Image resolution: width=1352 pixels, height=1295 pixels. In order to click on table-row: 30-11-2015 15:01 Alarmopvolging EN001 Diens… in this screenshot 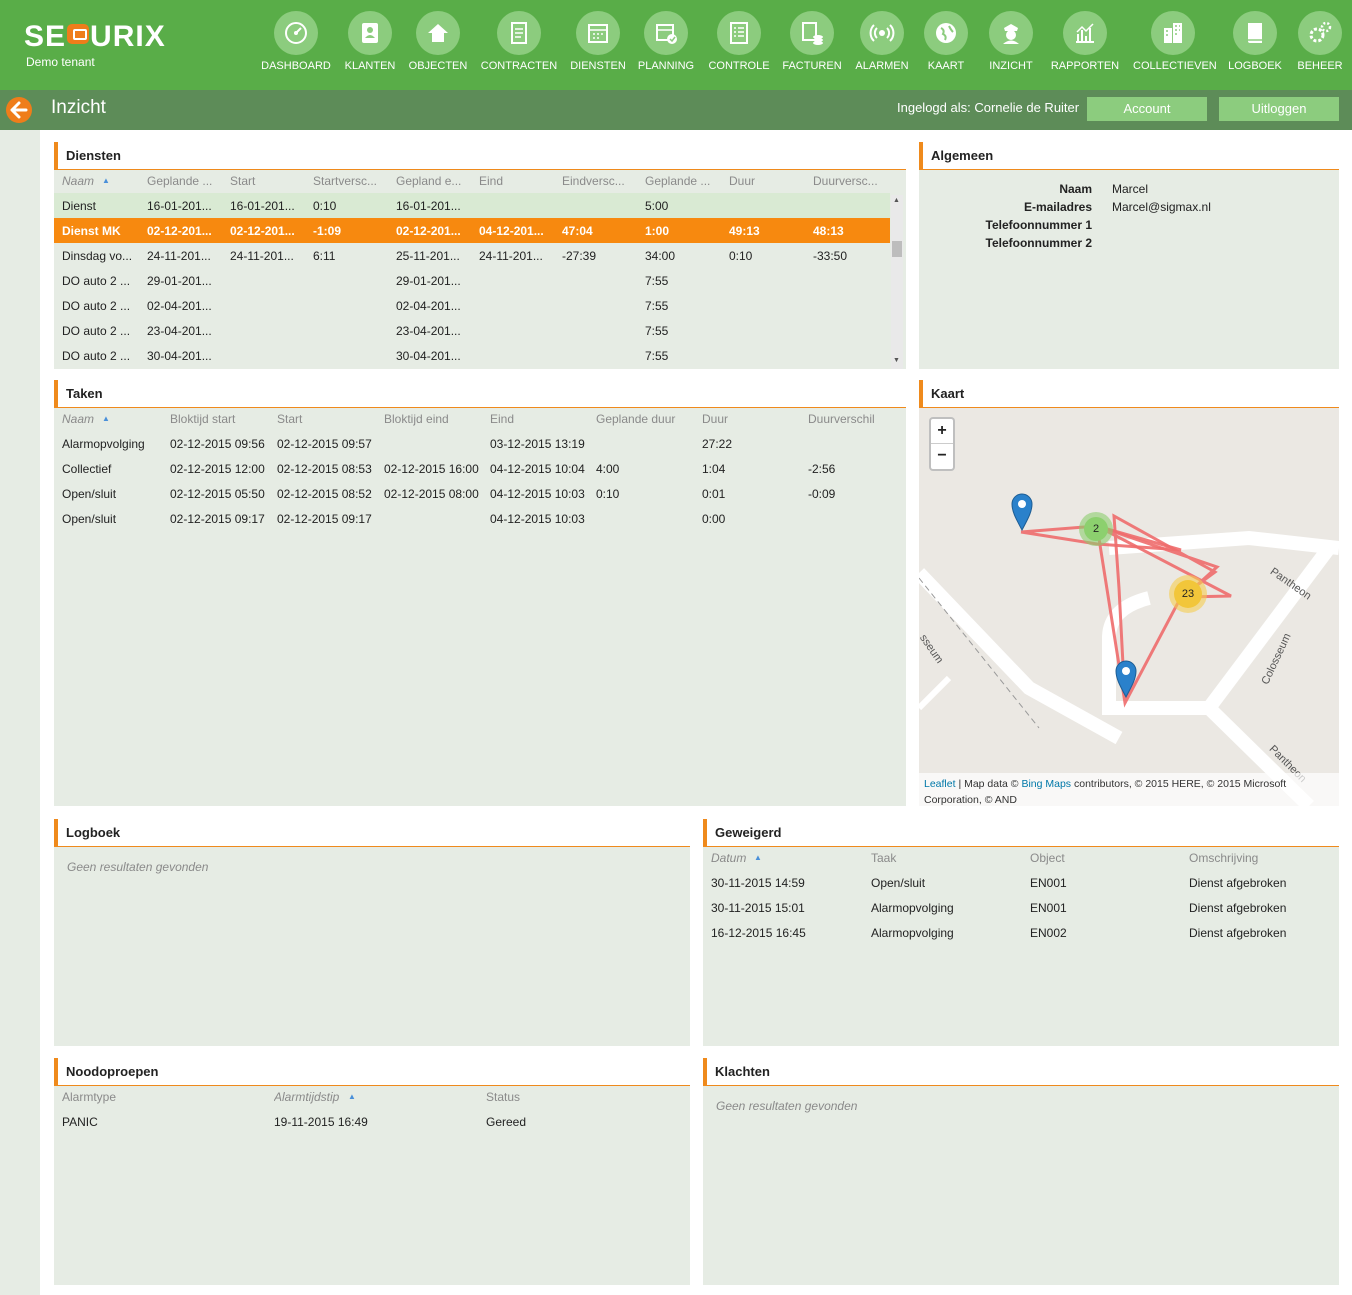, I will do `click(1020, 907)`.